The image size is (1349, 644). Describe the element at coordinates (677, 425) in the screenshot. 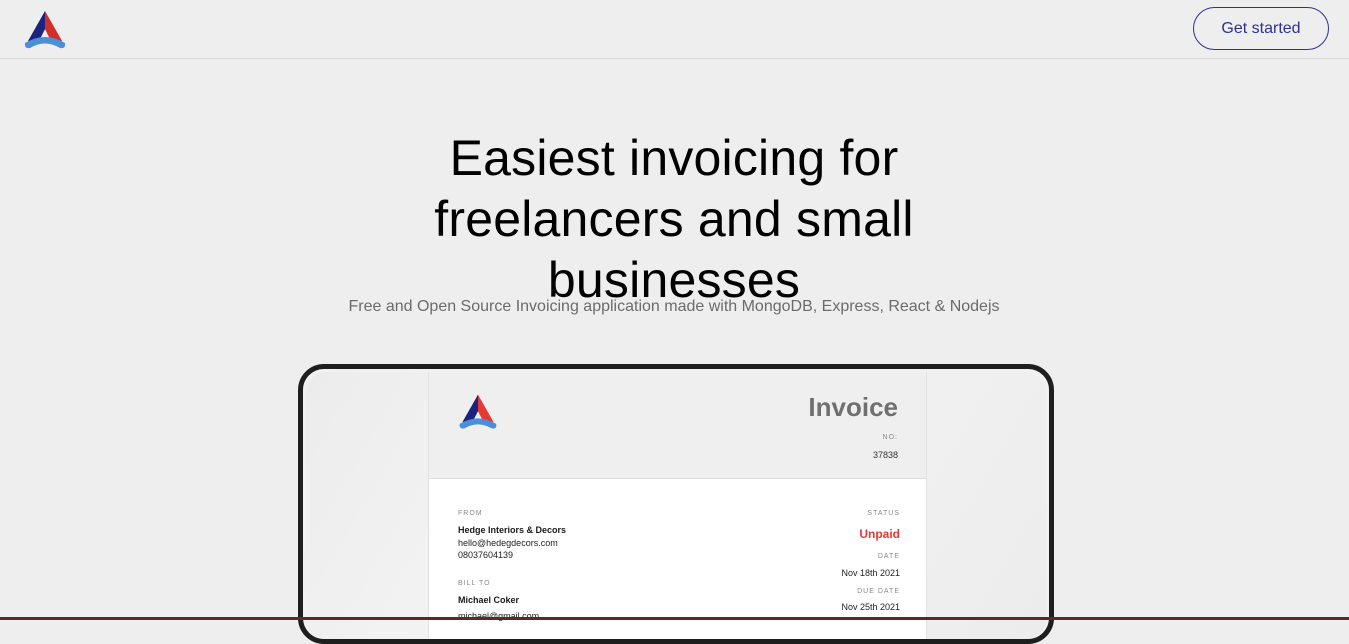

I see `invoice-header: Invoice NO: 37838` at that location.